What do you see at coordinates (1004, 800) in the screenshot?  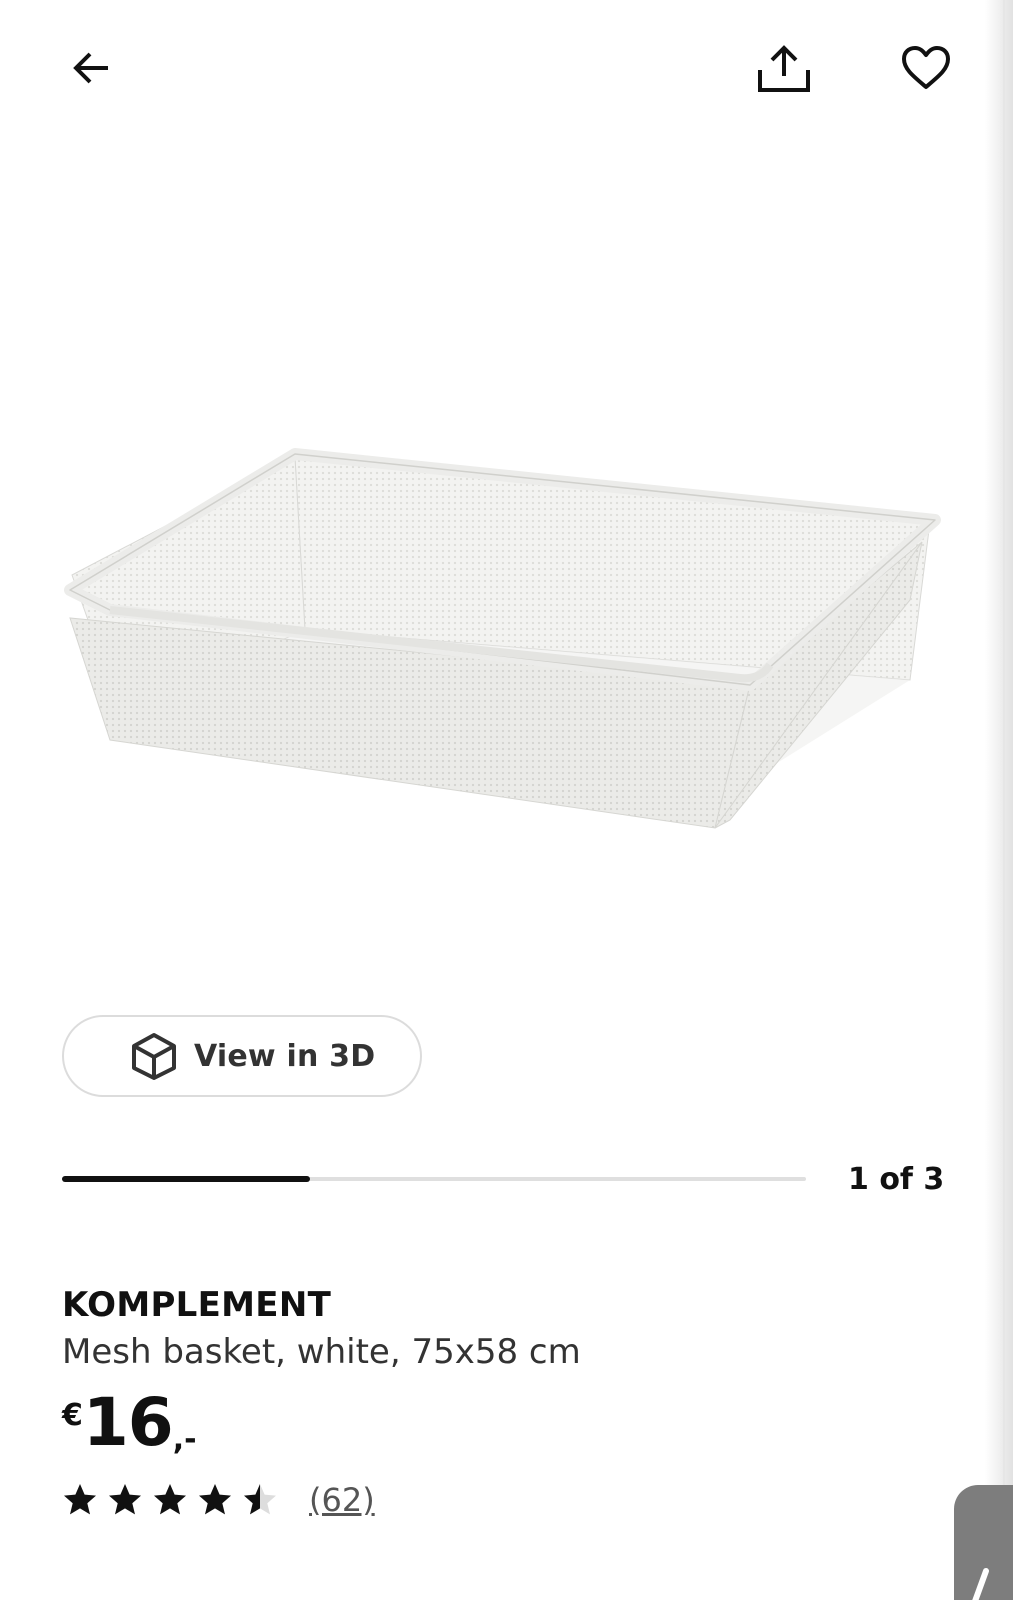 I see `scrollbar-track` at bounding box center [1004, 800].